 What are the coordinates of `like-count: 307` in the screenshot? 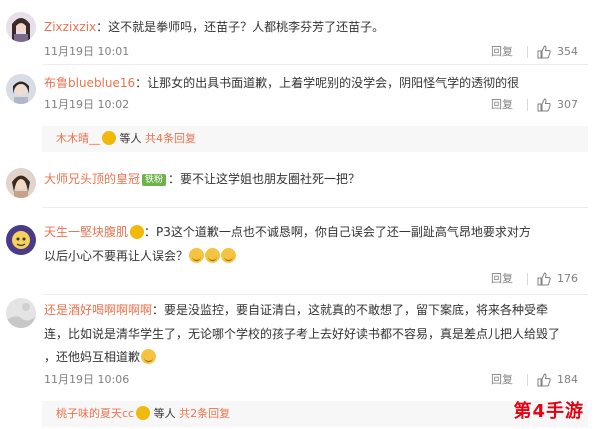 It's located at (567, 104).